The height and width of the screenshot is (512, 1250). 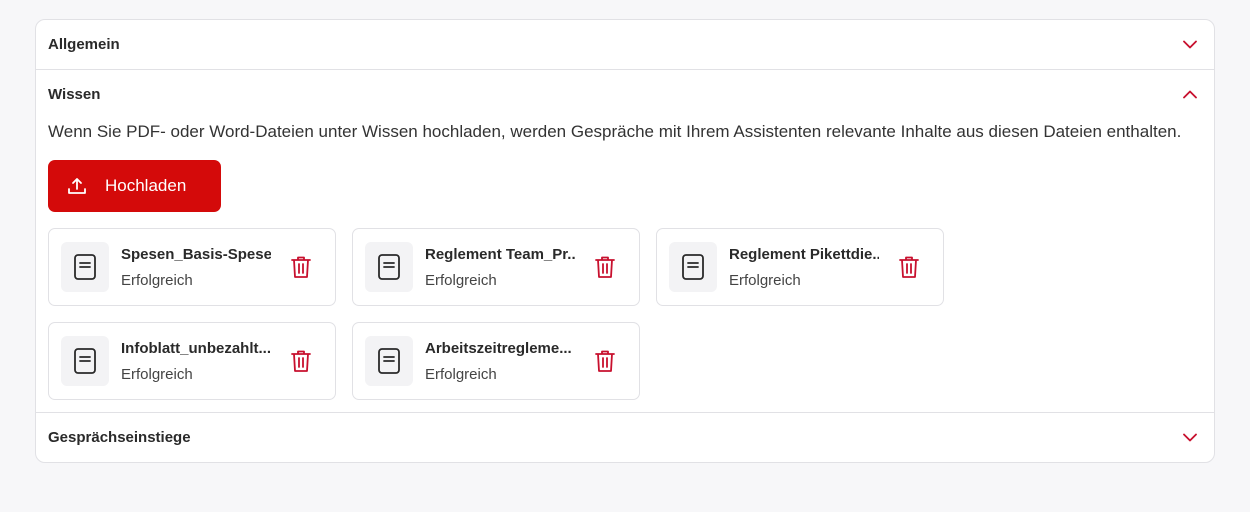 I want to click on file-info: Reglement Pikettdie... Erfolgreich, so click(x=804, y=267).